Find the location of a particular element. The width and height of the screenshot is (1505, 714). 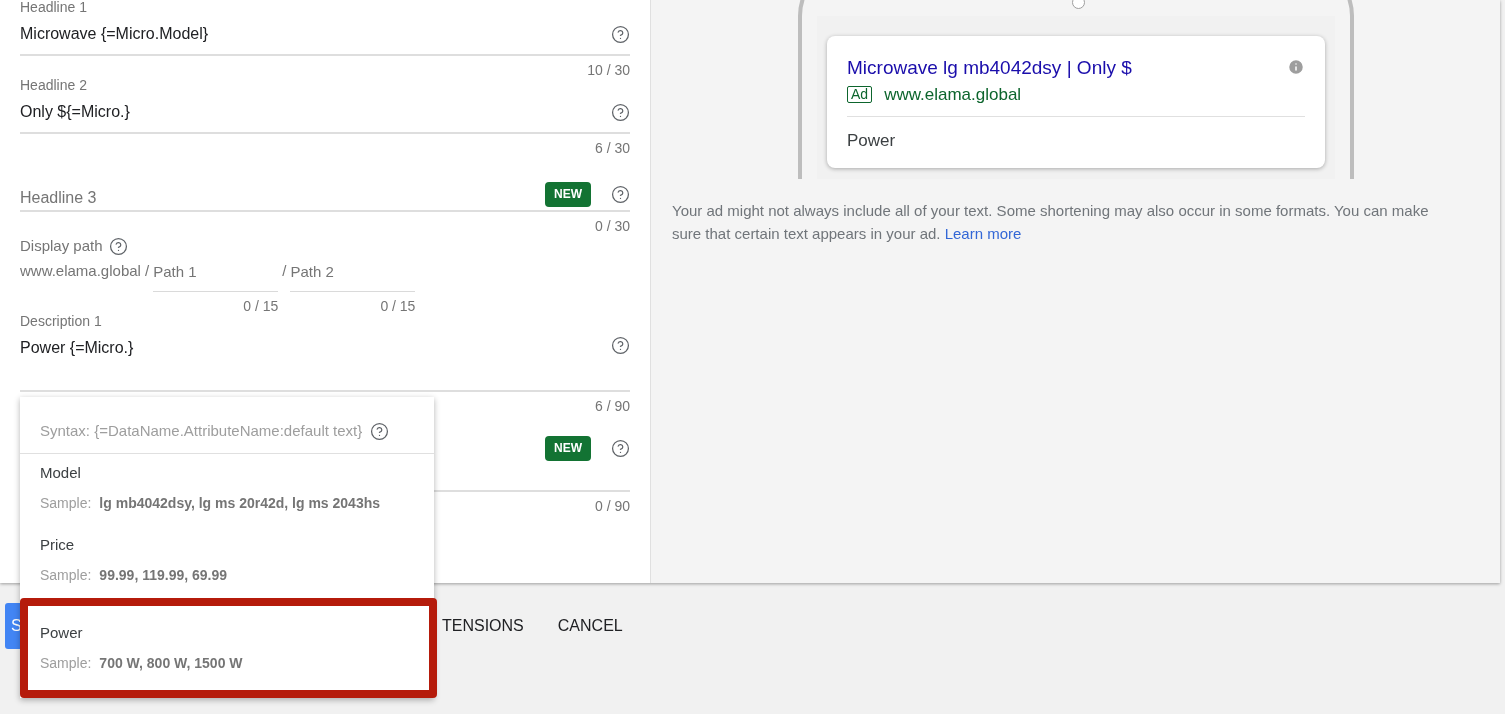

ad-url: www.elama.global is located at coordinates (953, 95).